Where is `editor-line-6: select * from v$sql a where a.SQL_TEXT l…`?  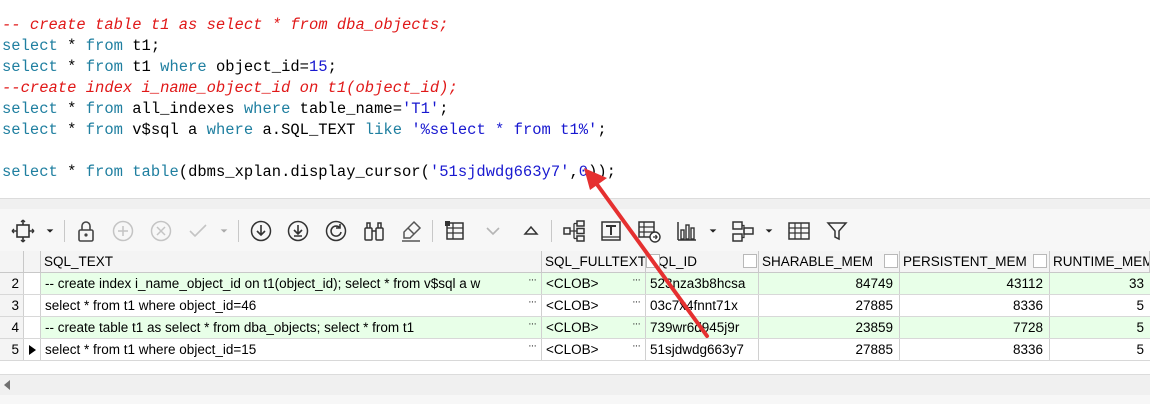 editor-line-6: select * from v$sql a where a.SQL_TEXT l… is located at coordinates (304, 130).